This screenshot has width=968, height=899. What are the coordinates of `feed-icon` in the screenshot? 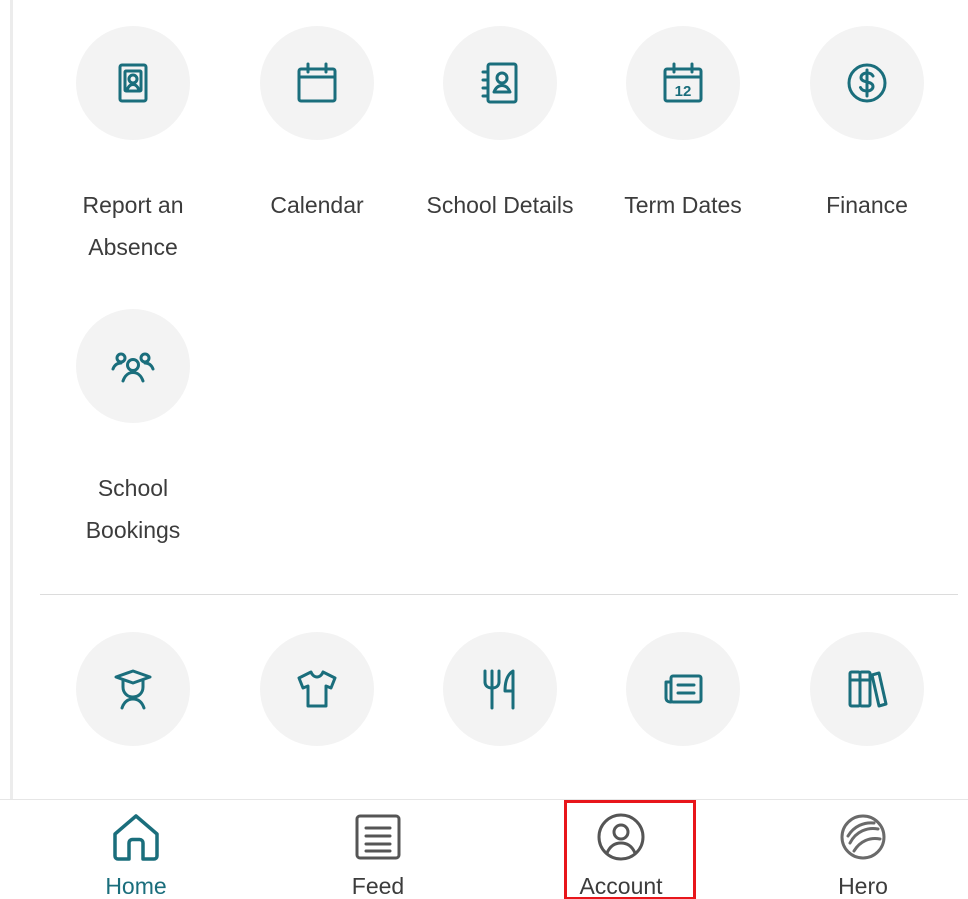 It's located at (378, 837).